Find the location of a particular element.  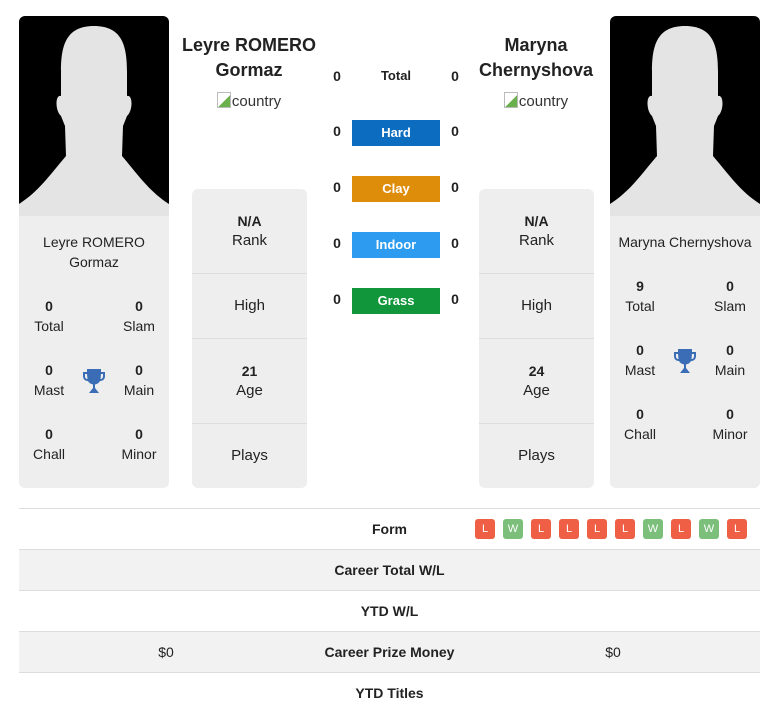

player1-flag: country is located at coordinates (249, 101).